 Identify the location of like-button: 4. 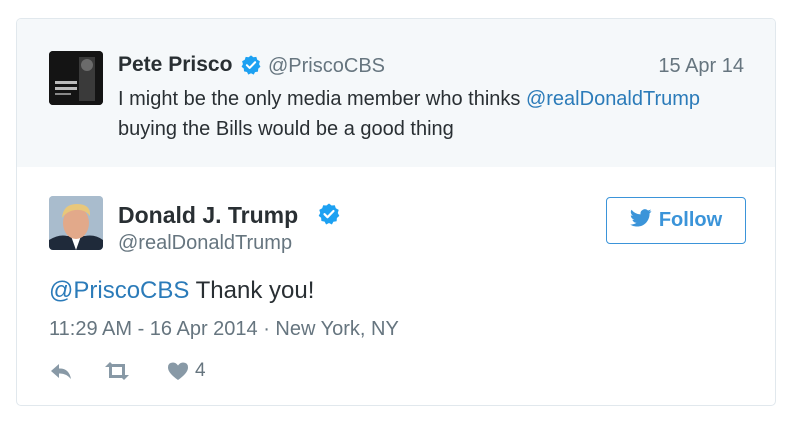
(186, 371).